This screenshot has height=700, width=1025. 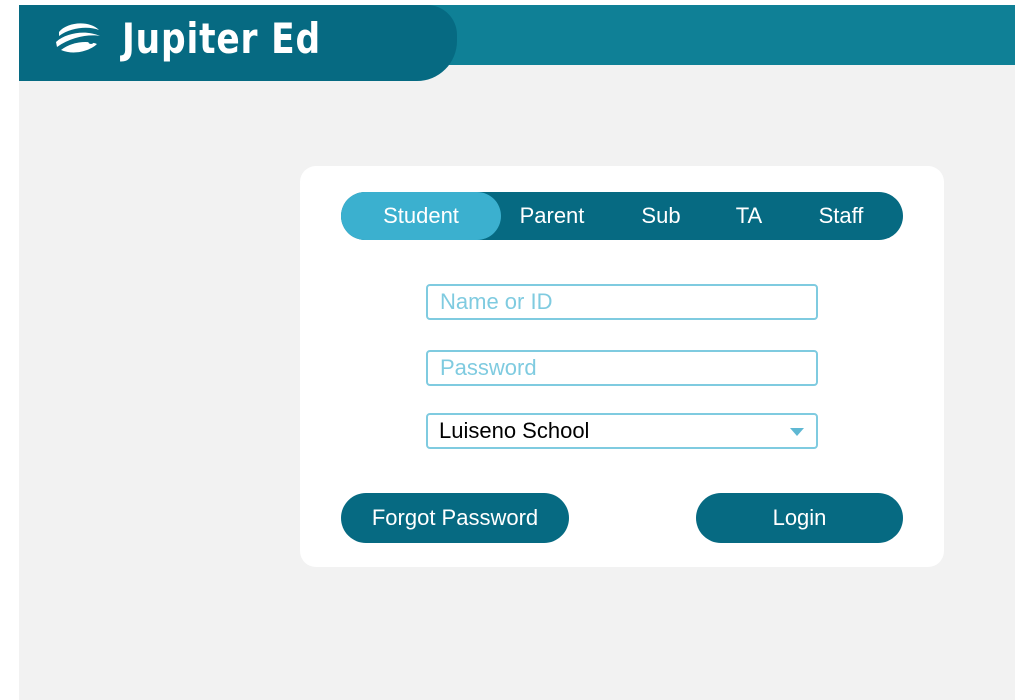 I want to click on password-input, so click(x=622, y=368).